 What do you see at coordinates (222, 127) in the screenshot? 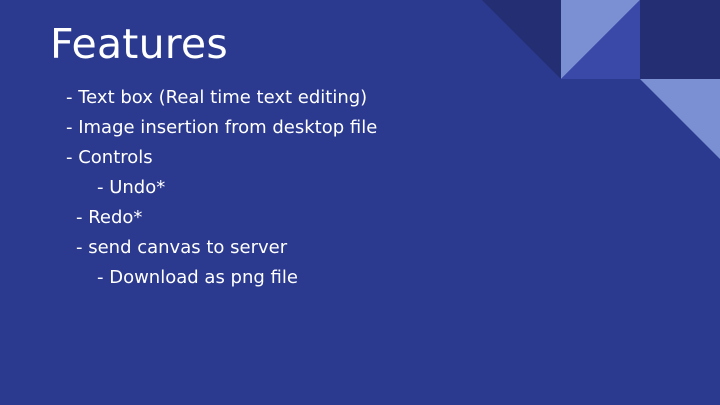
I see `list-item: - Image insertion from desktop file` at bounding box center [222, 127].